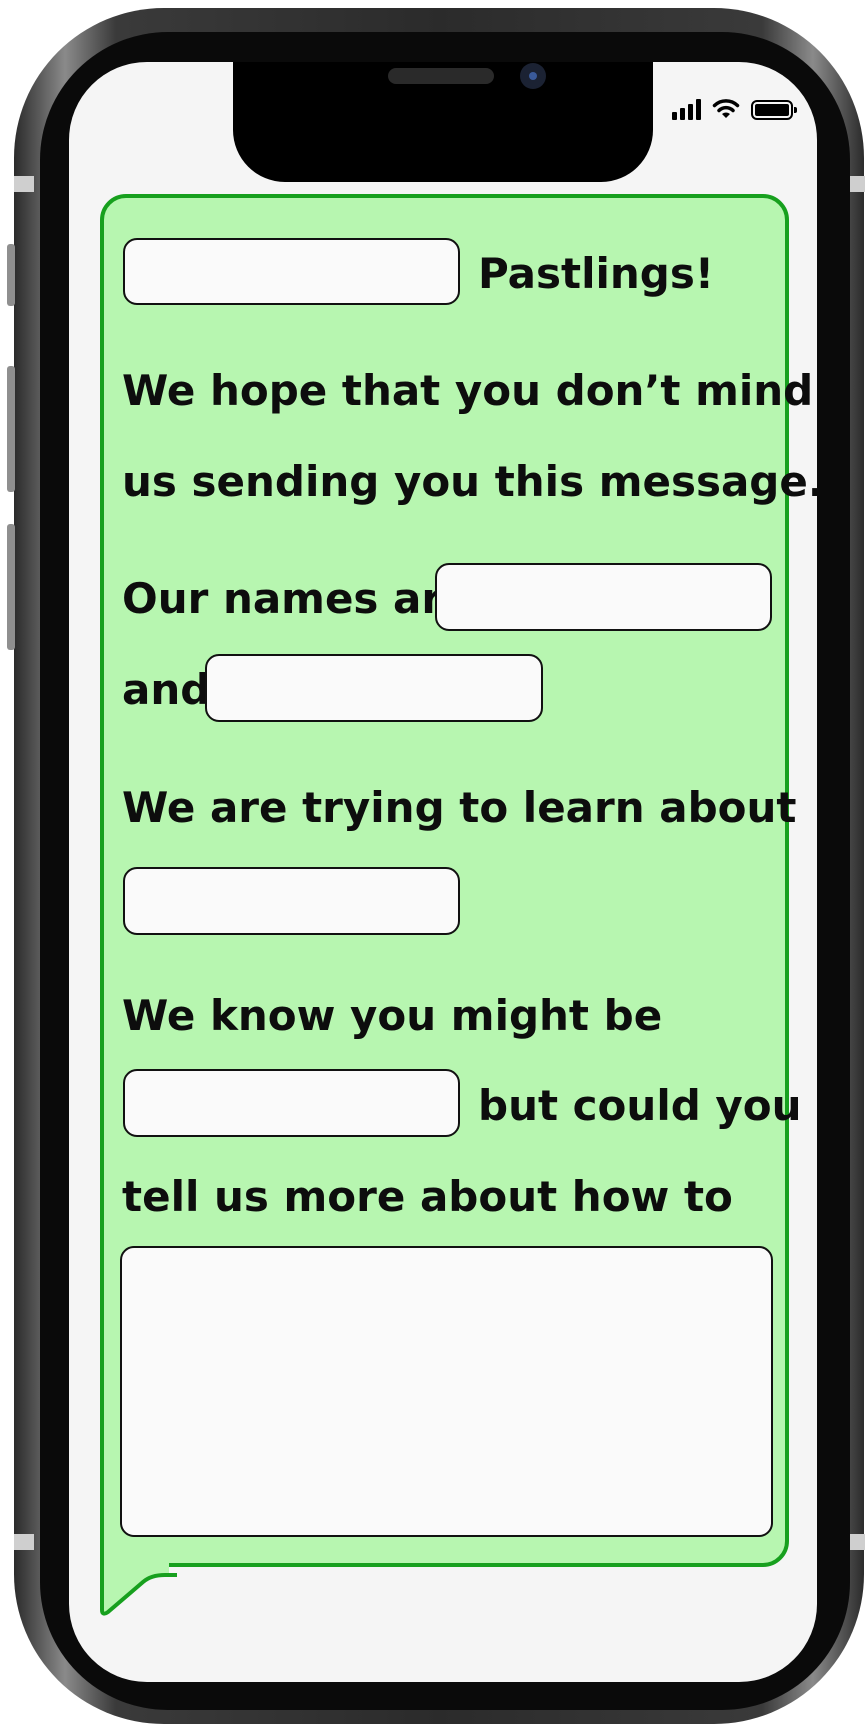 The width and height of the screenshot is (865, 1730). Describe the element at coordinates (427, 1196) in the screenshot. I see `tell-us-text: tell us more about how to` at that location.